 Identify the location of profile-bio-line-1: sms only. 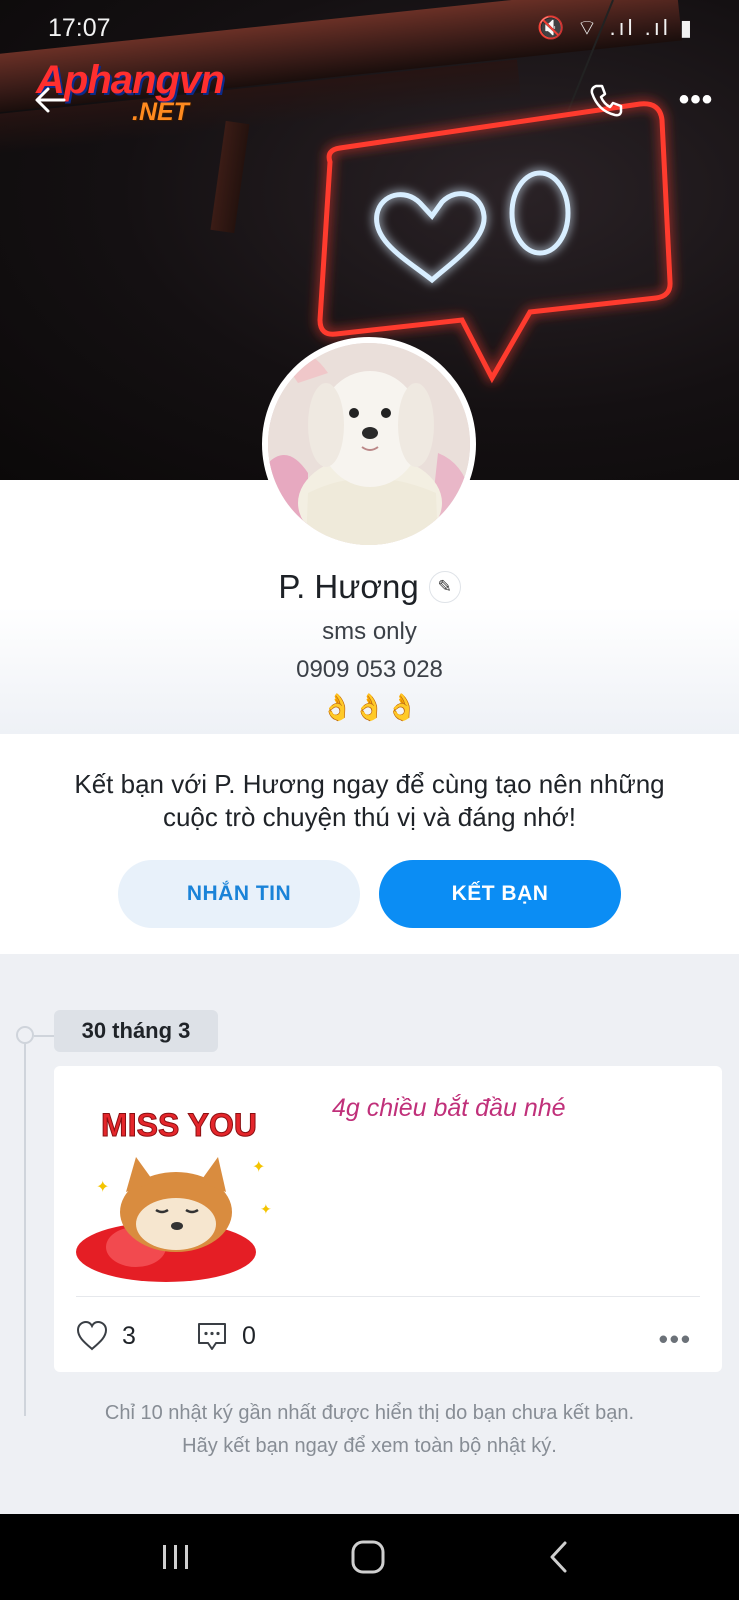
(369, 631).